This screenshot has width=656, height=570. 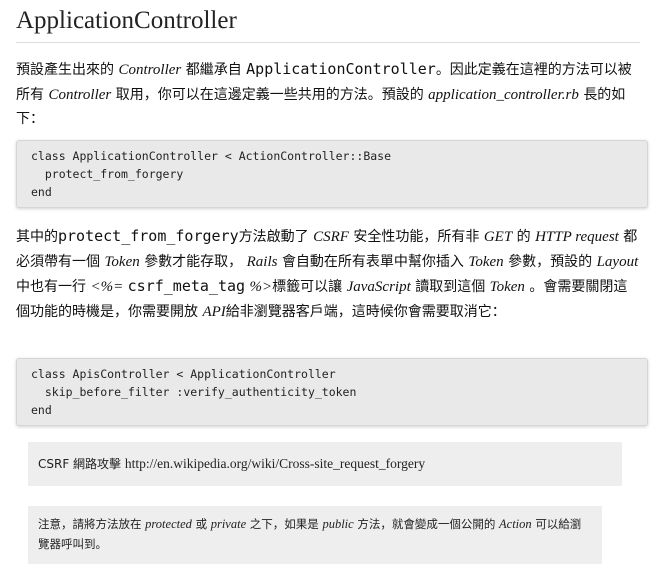 What do you see at coordinates (372, 261) in the screenshot?
I see `text-run: 會自動在所有表單中幫你插入` at bounding box center [372, 261].